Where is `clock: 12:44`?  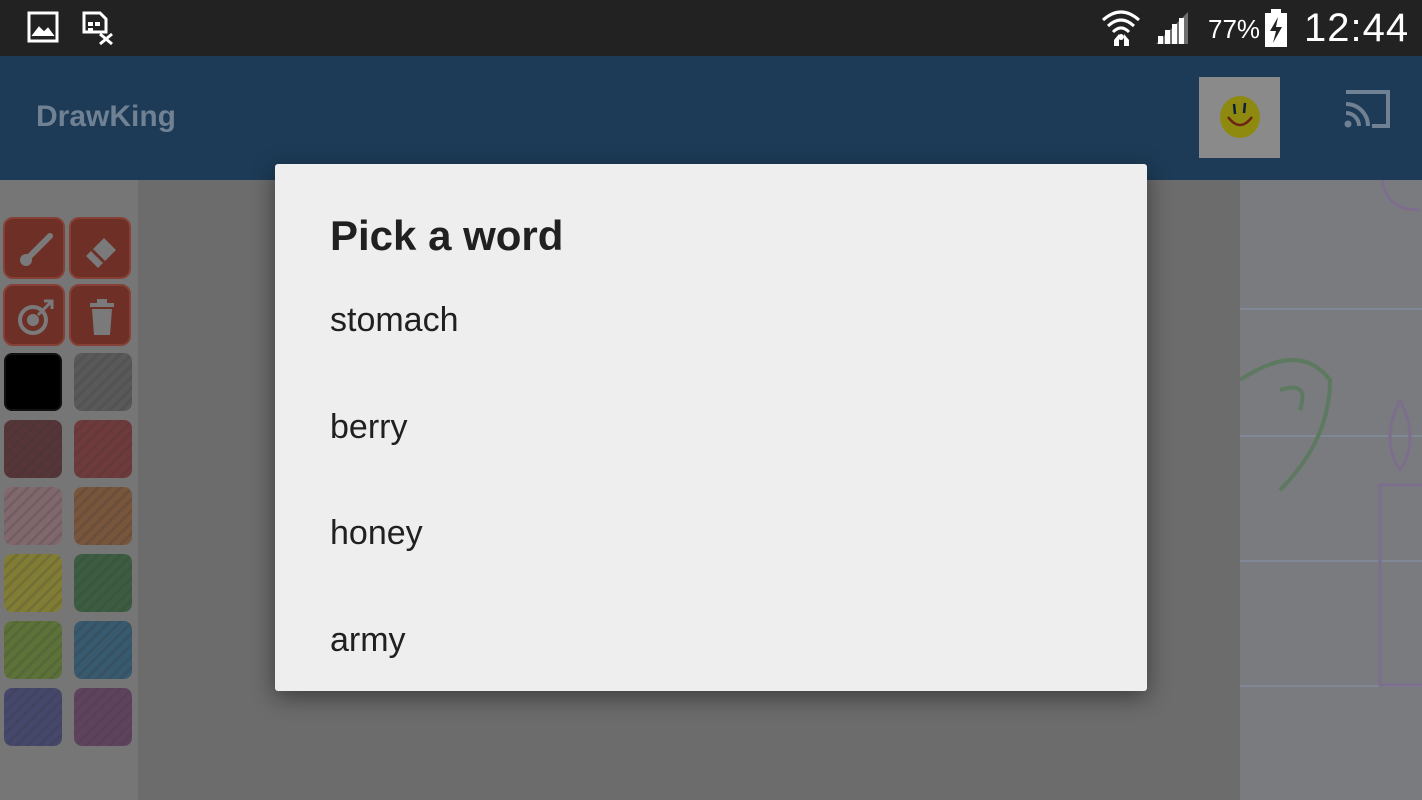
clock: 12:44 is located at coordinates (1357, 28).